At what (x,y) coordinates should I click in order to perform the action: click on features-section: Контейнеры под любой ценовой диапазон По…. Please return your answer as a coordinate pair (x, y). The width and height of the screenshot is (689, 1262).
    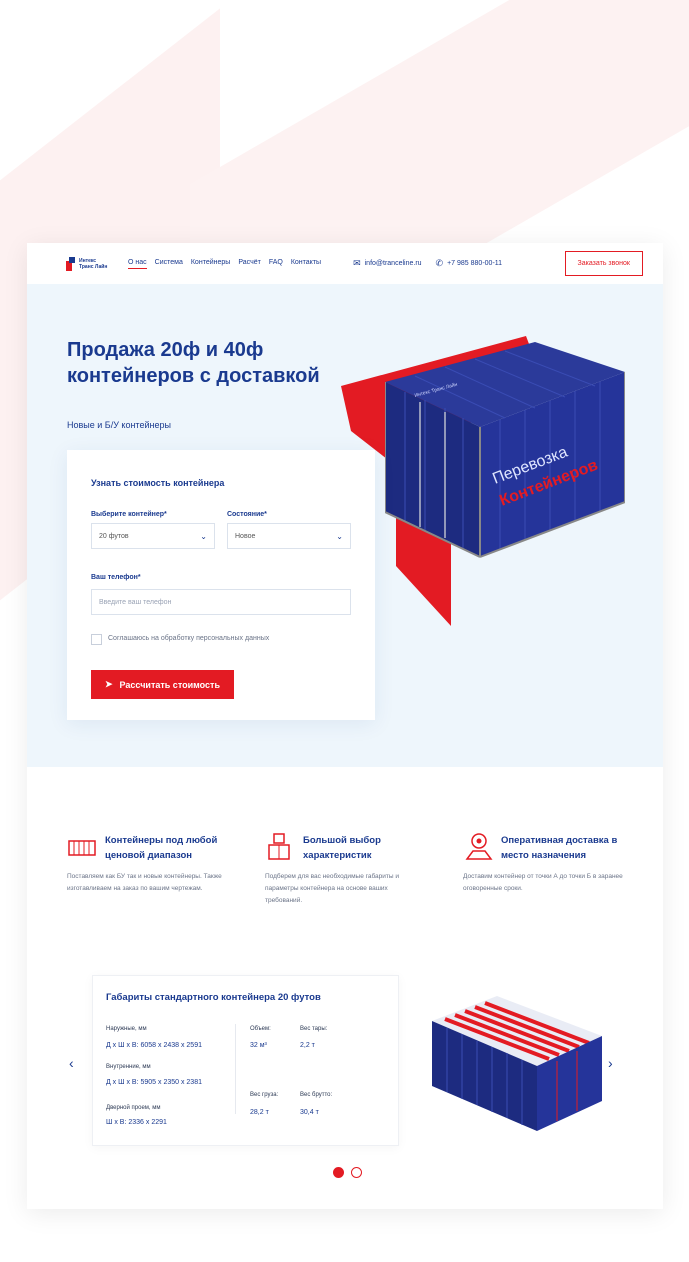
    Looking at the image, I should click on (345, 872).